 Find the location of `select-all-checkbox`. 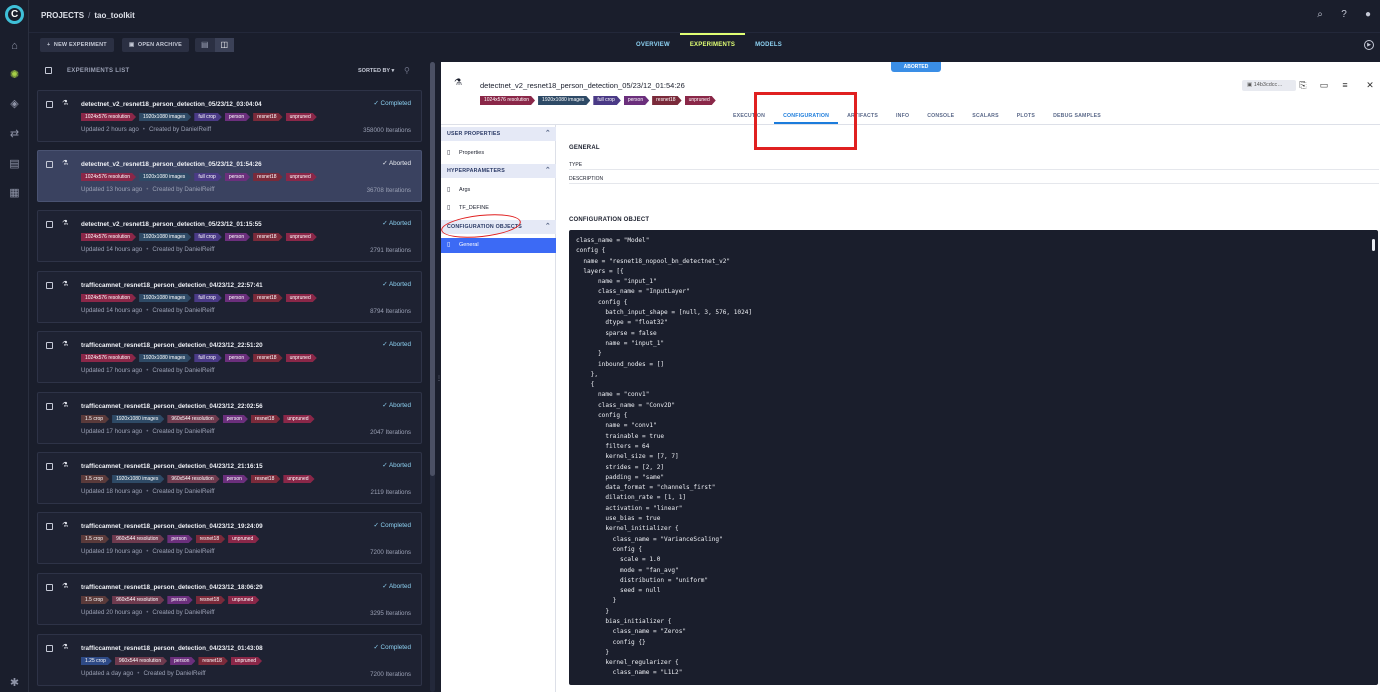

select-all-checkbox is located at coordinates (48, 70).